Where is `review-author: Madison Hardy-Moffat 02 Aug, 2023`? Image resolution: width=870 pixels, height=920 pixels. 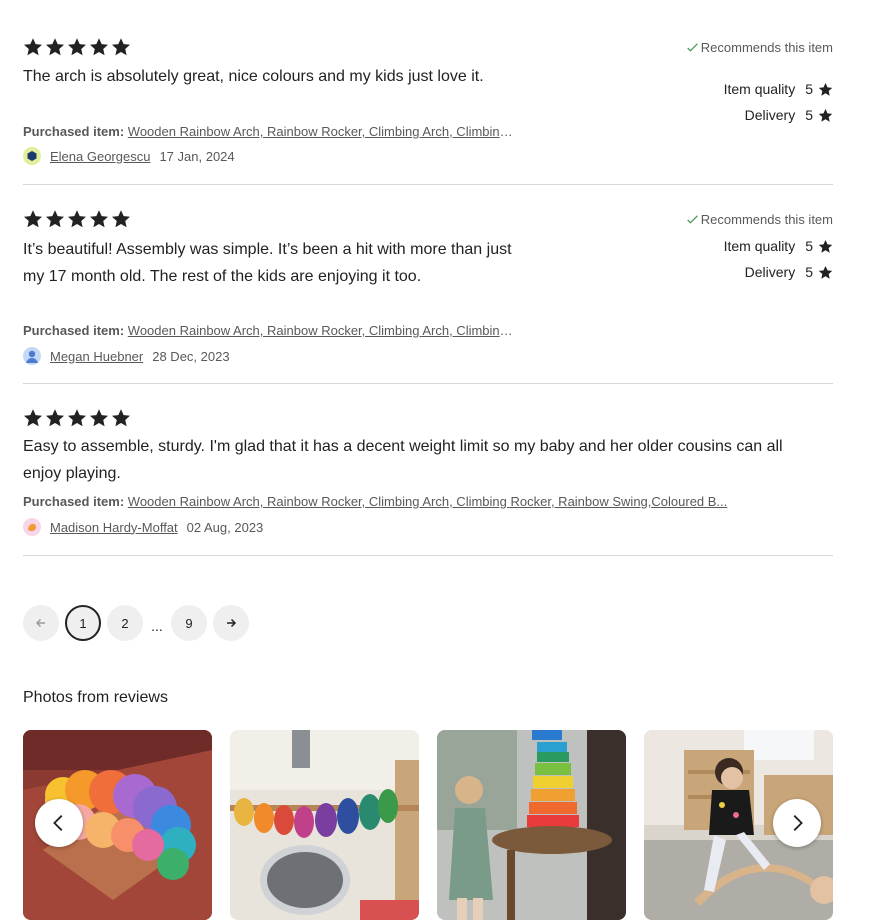
review-author: Madison Hardy-Moffat 02 Aug, 2023 is located at coordinates (143, 527).